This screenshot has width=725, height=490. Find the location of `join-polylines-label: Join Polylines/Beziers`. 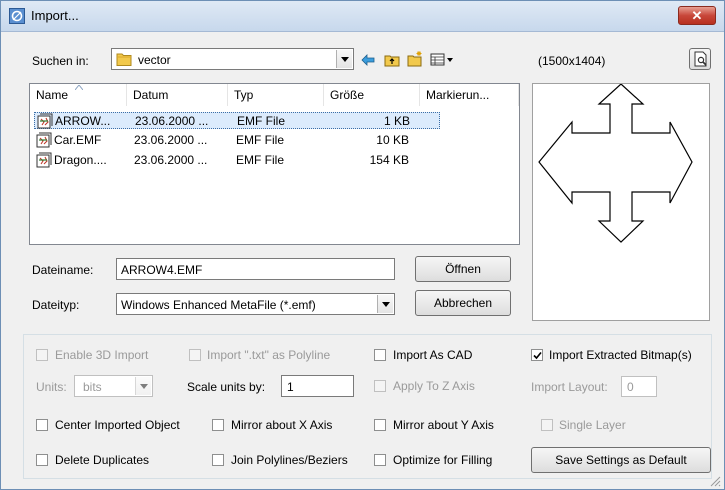

join-polylines-label: Join Polylines/Beziers is located at coordinates (289, 460).